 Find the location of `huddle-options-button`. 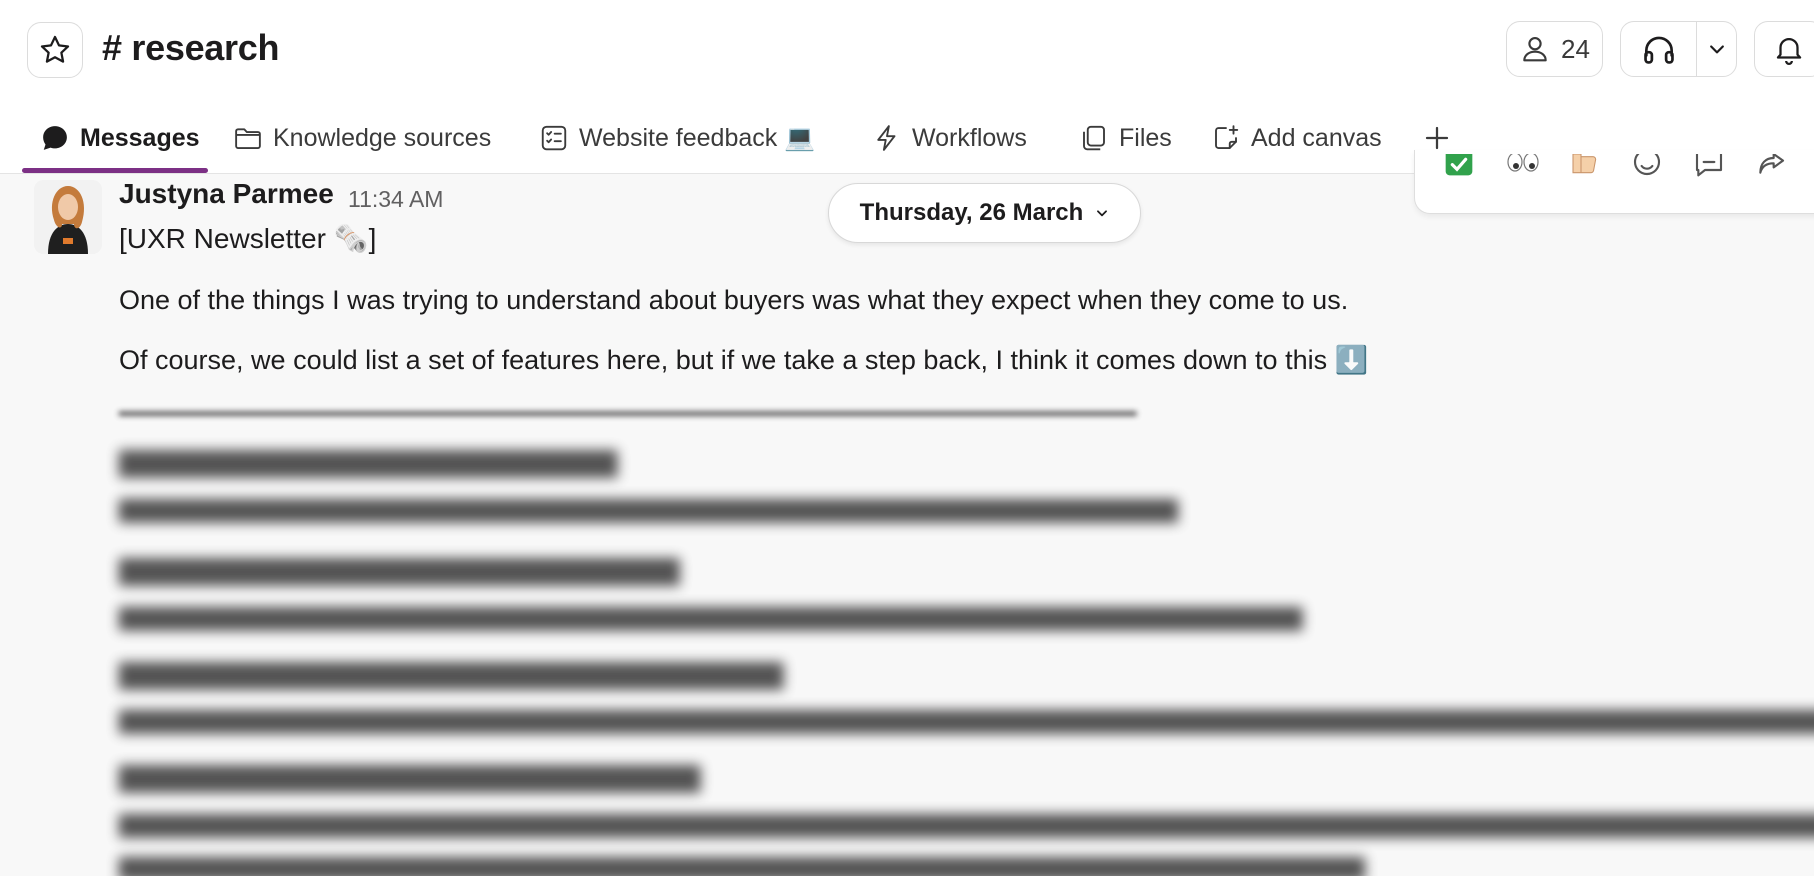

huddle-options-button is located at coordinates (1716, 49).